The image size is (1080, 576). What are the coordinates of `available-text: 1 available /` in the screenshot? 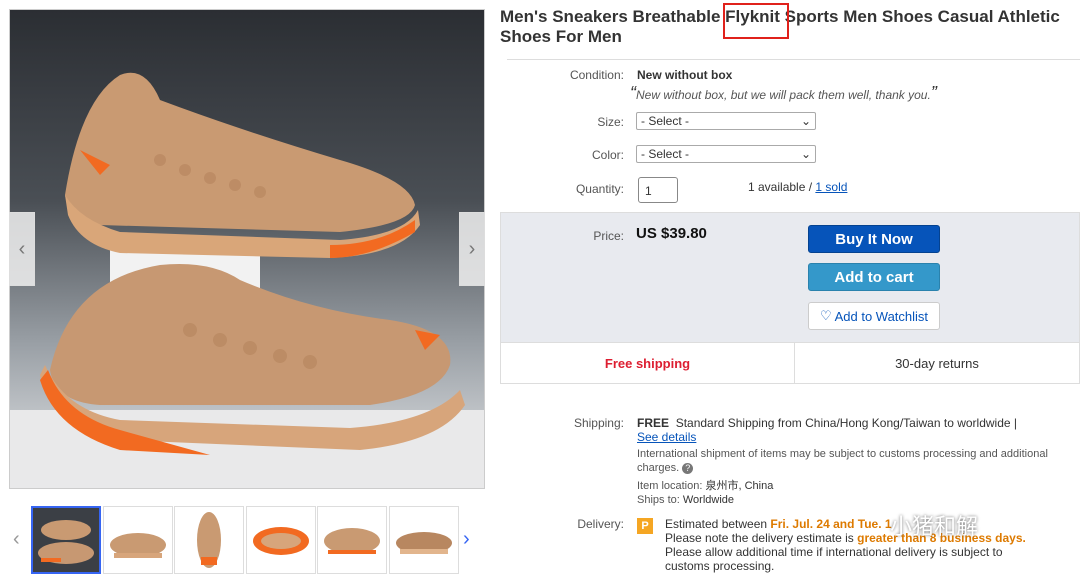 It's located at (780, 187).